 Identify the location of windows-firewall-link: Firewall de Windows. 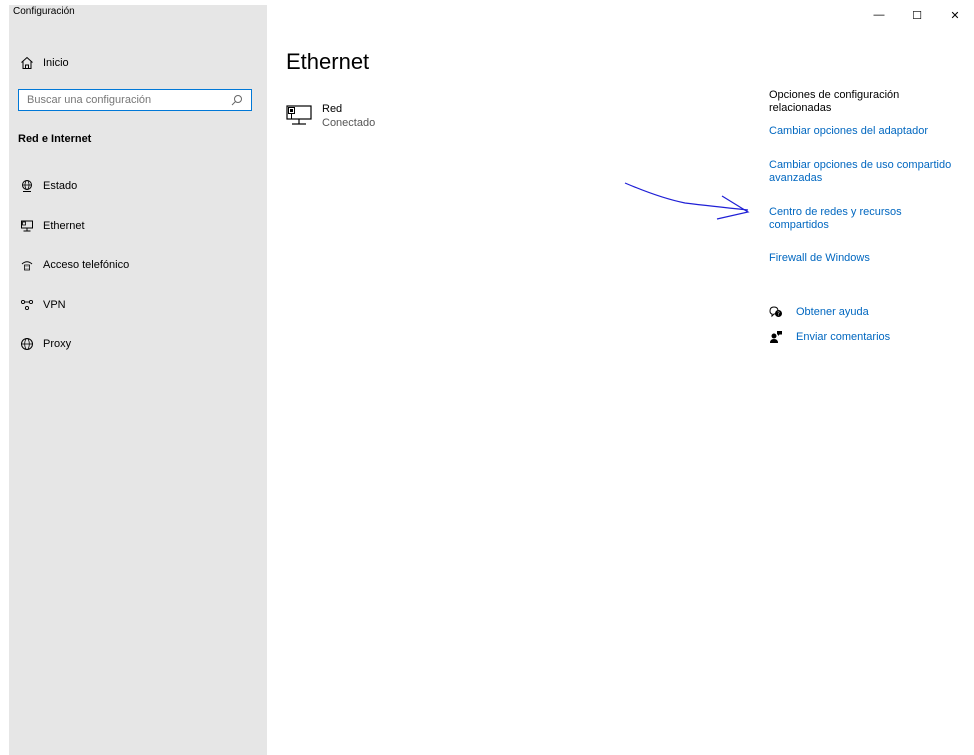
(869, 258).